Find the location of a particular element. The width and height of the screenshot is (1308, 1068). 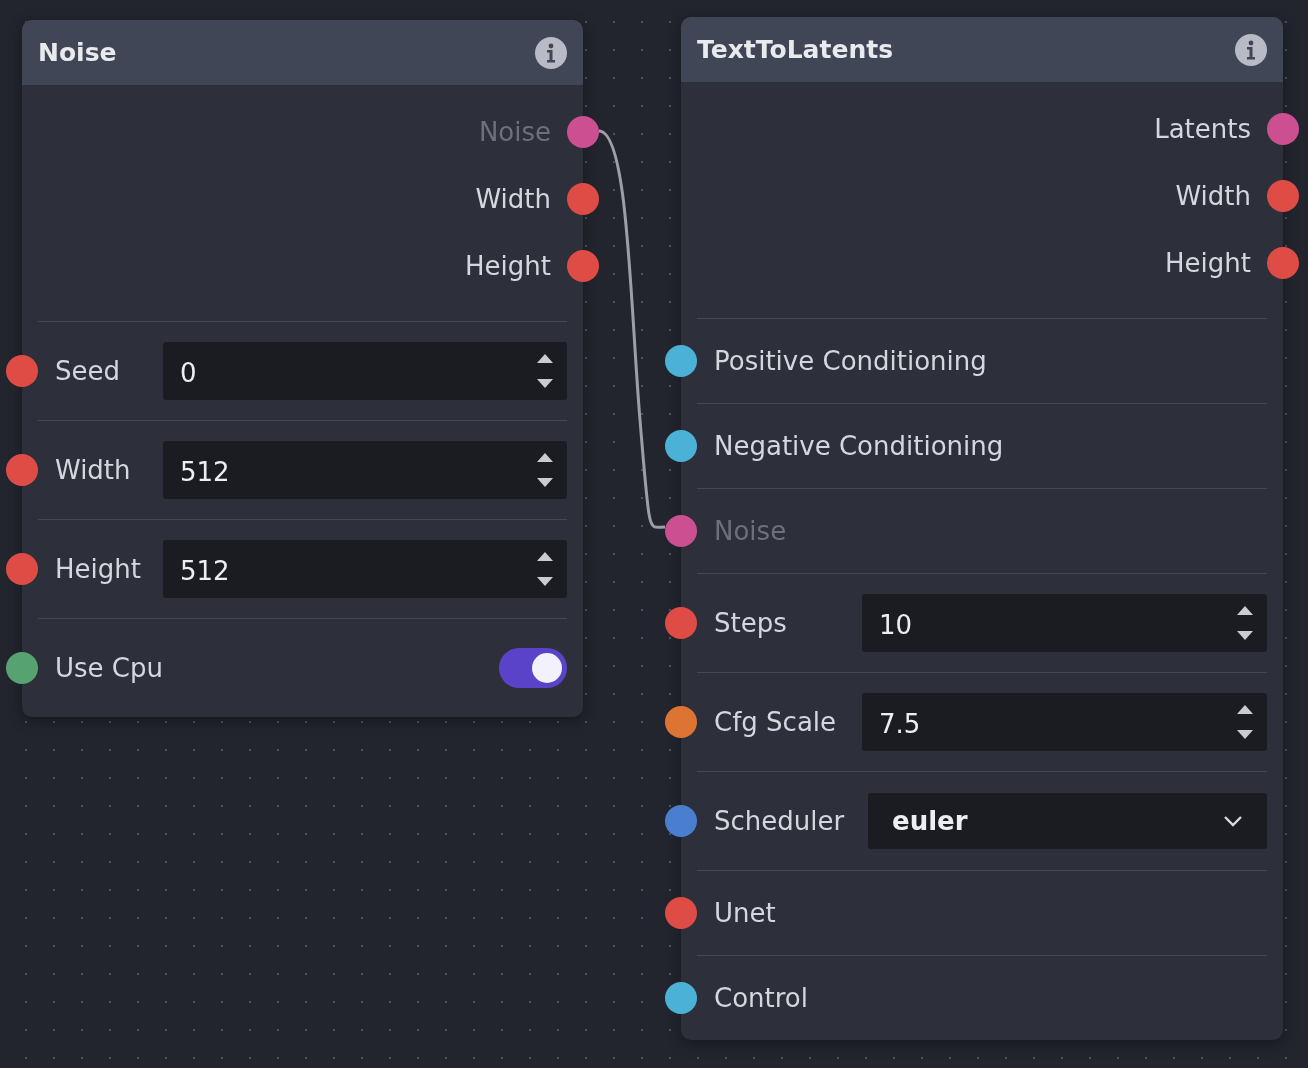

input-label: Negative Conditioning is located at coordinates (859, 446).